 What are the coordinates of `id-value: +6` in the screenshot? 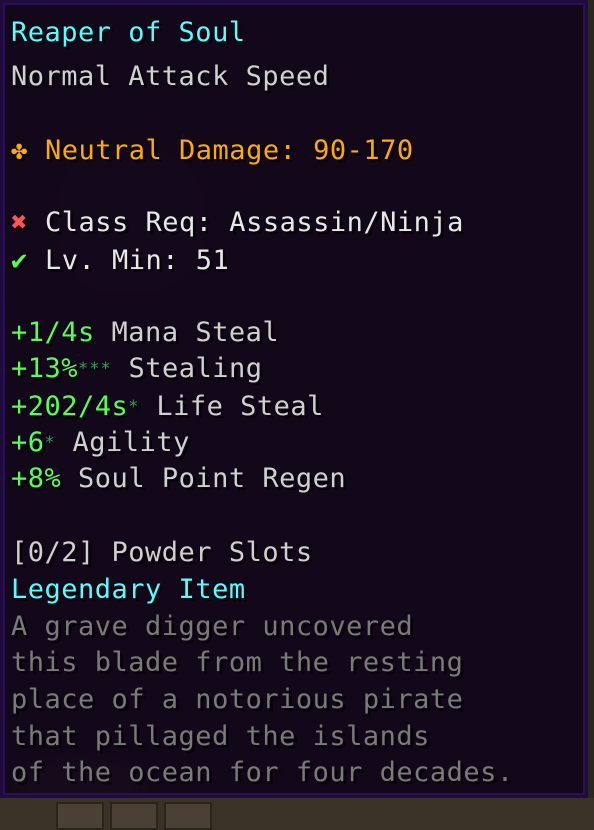 It's located at (28, 442).